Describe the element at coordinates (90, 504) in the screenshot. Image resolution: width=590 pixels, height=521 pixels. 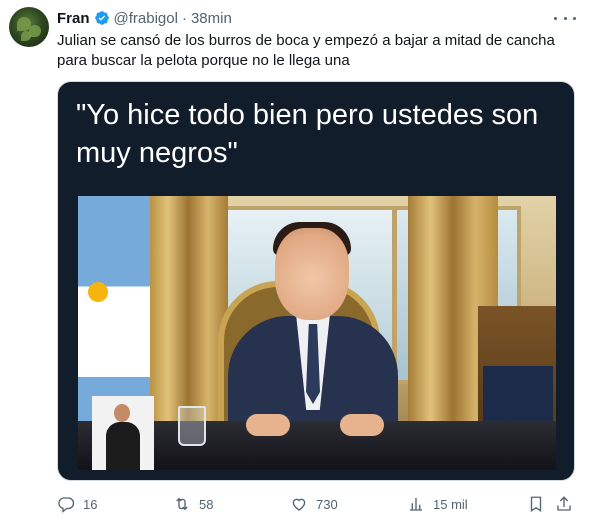
I see `reply-count: 16` at that location.